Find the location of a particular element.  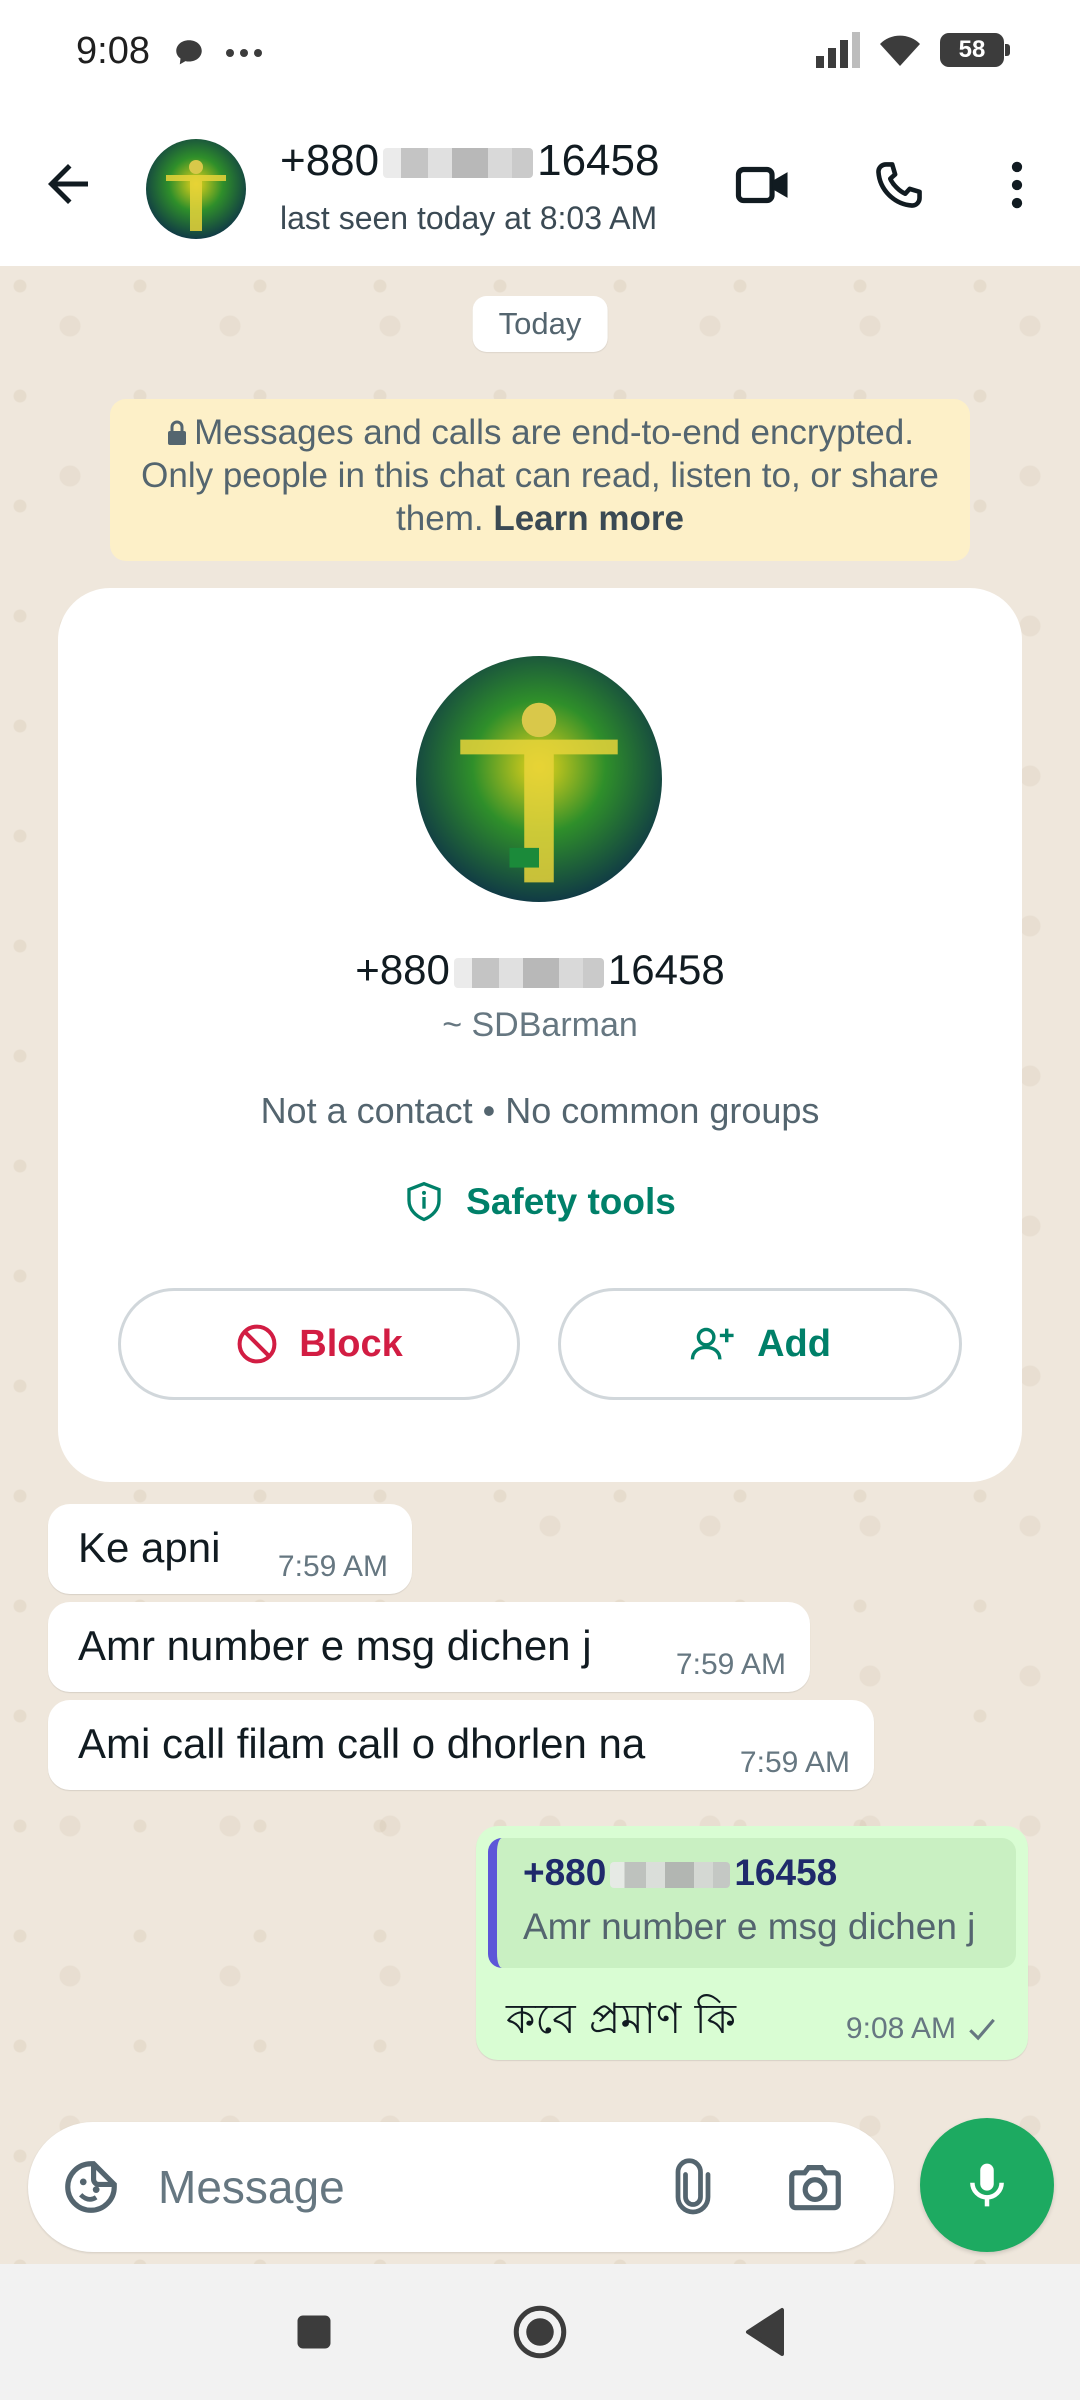

back-nav-button is located at coordinates (766, 2332).